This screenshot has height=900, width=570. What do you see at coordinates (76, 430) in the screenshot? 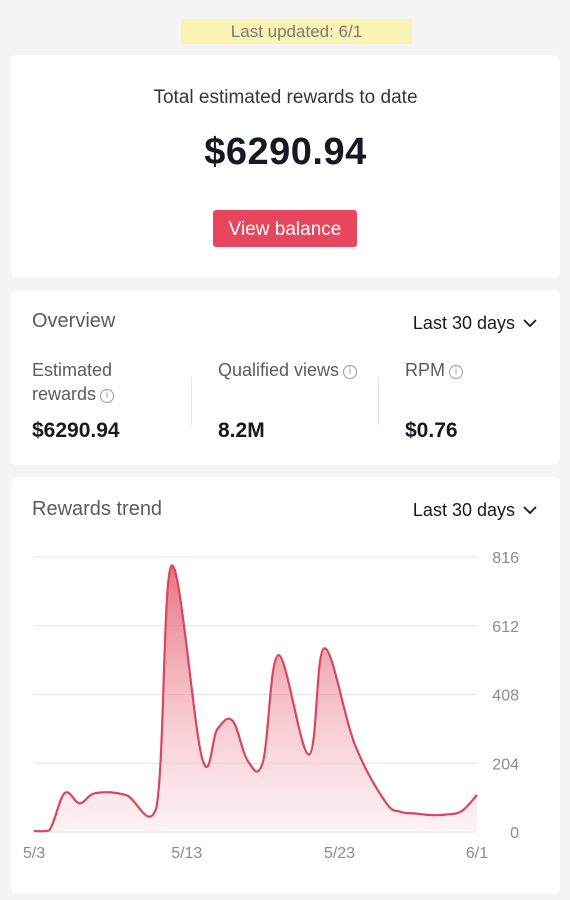
I see `metric-value-estimated-rewards: $6290.94` at bounding box center [76, 430].